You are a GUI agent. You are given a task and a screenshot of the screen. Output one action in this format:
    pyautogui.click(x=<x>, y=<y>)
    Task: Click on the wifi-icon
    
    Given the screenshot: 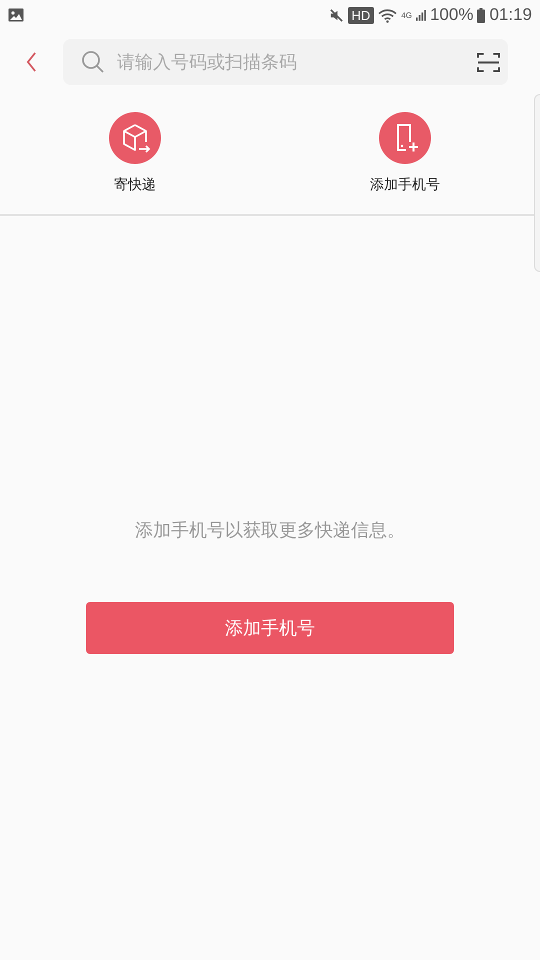 What is the action you would take?
    pyautogui.click(x=388, y=15)
    